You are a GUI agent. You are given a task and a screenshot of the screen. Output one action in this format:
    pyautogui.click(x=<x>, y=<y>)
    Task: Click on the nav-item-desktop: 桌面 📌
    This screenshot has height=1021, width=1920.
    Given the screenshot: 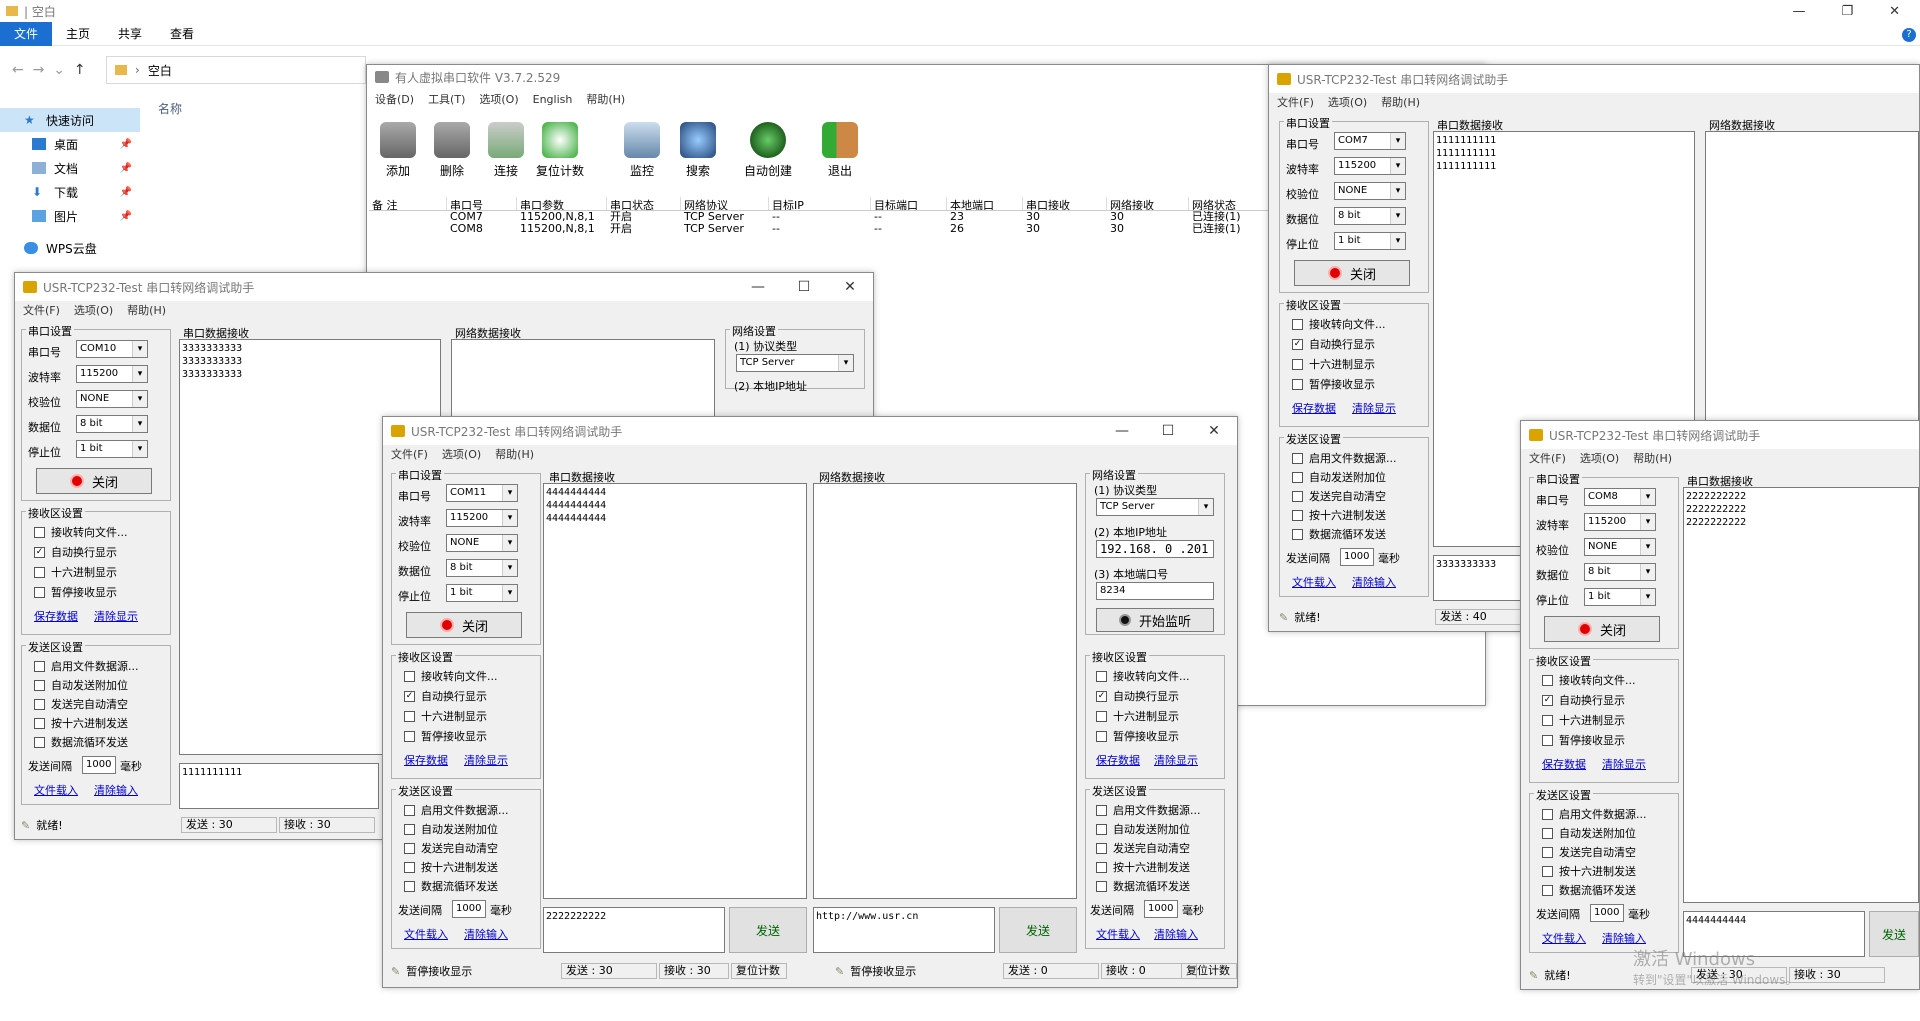 What is the action you would take?
    pyautogui.click(x=70, y=144)
    